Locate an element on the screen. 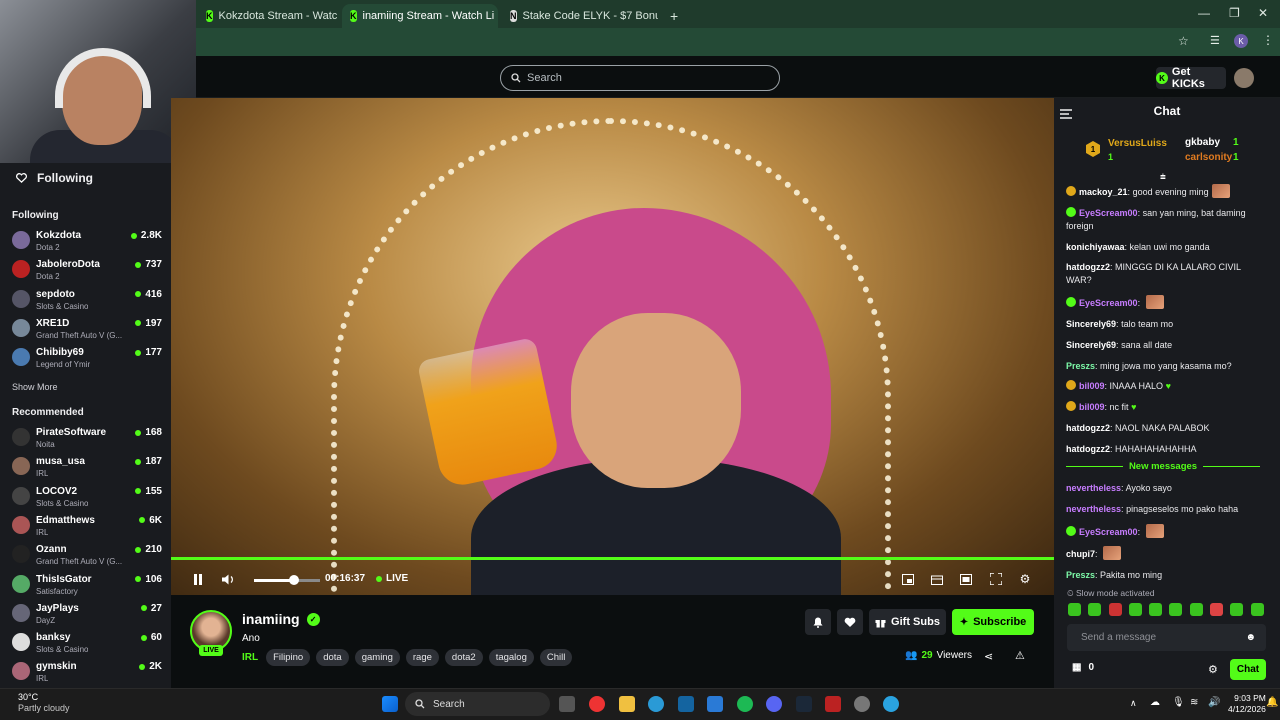 This screenshot has height=720, width=1280. new-tab-button: + is located at coordinates (672, 16).